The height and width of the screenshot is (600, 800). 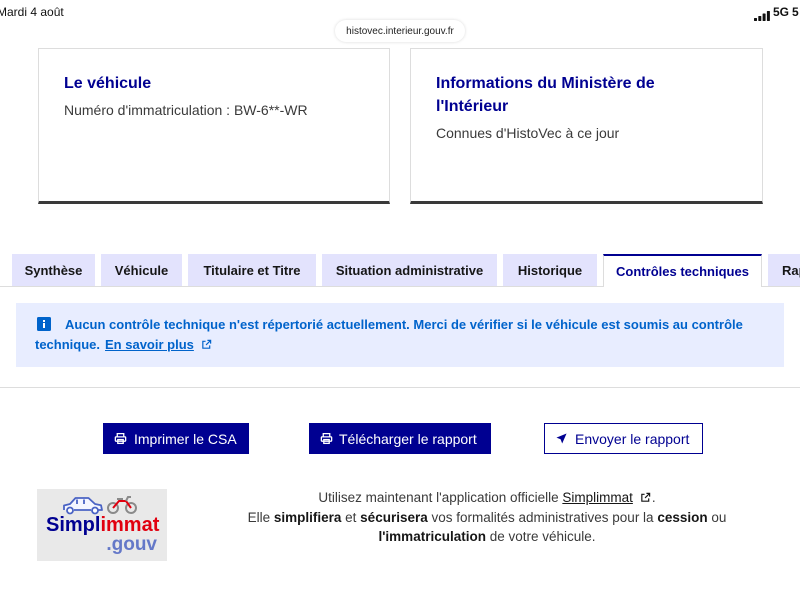 I want to click on promo-text-segment: vos formalités administratives pour la, so click(x=542, y=517).